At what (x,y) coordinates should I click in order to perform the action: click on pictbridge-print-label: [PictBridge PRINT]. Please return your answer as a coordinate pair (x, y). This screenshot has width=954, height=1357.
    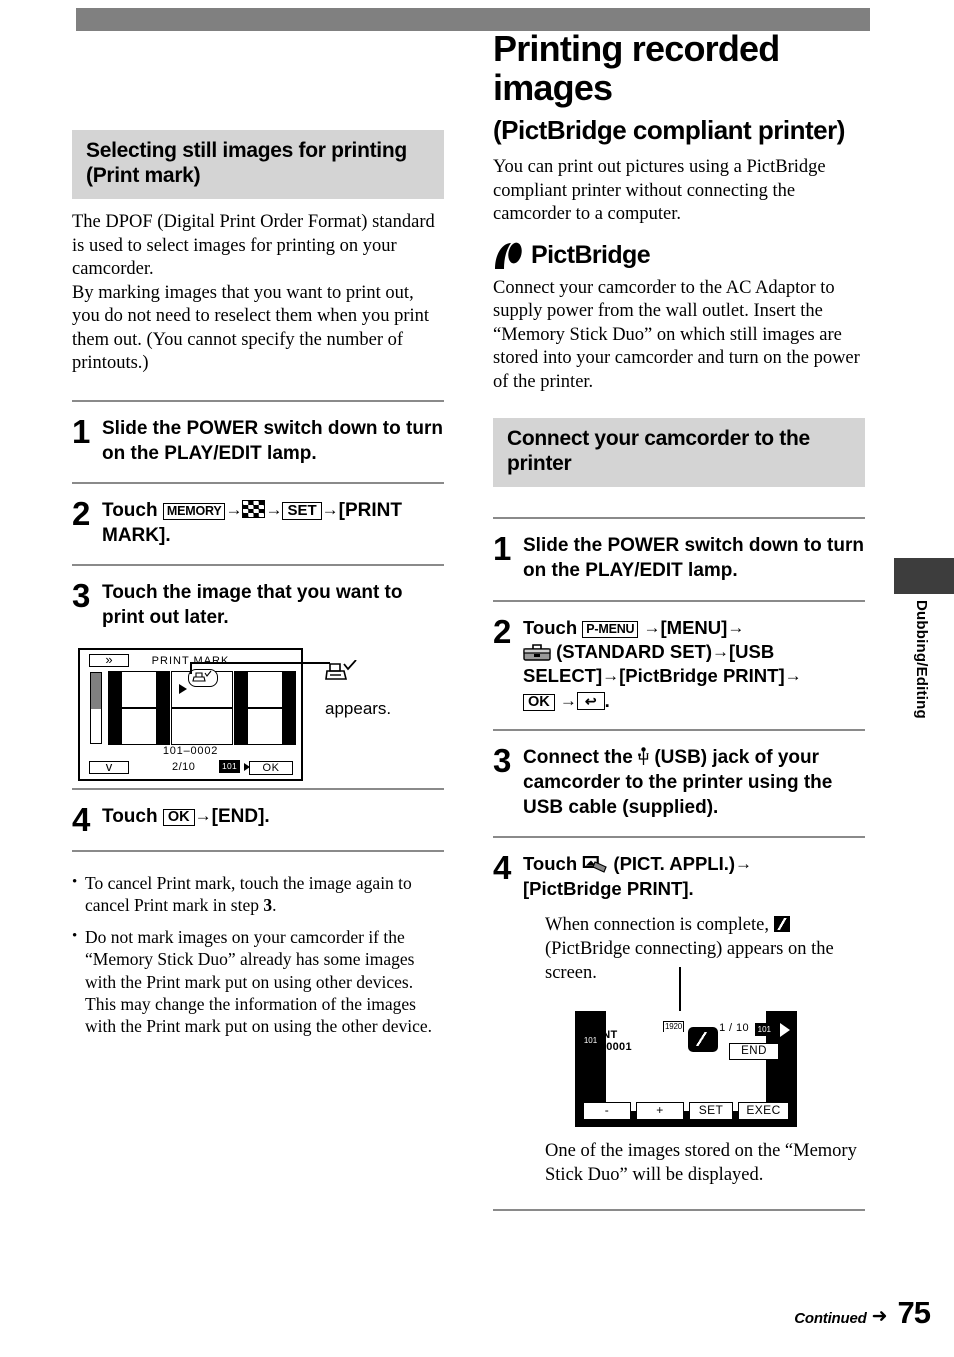
    Looking at the image, I should click on (702, 676).